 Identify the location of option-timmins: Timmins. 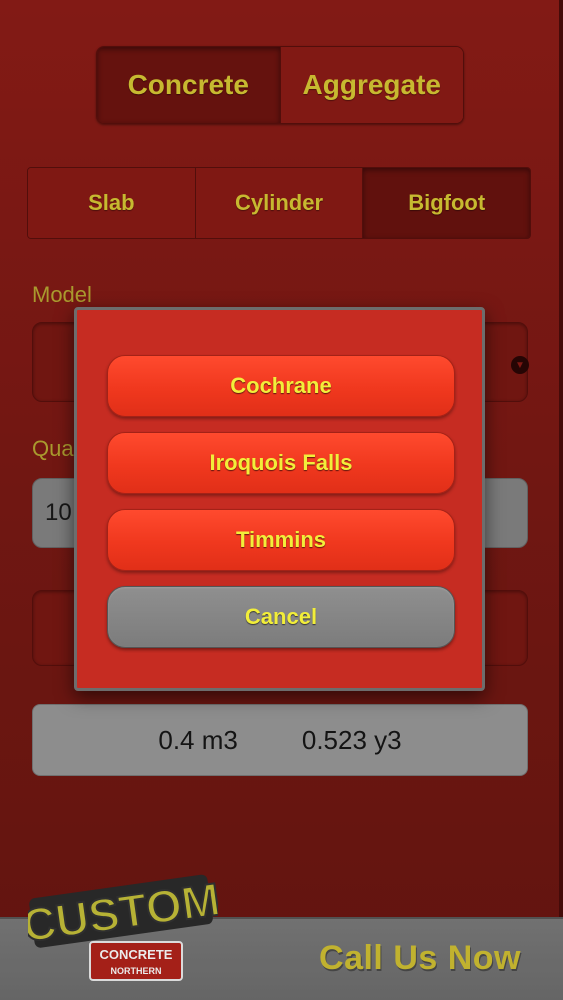
(281, 540).